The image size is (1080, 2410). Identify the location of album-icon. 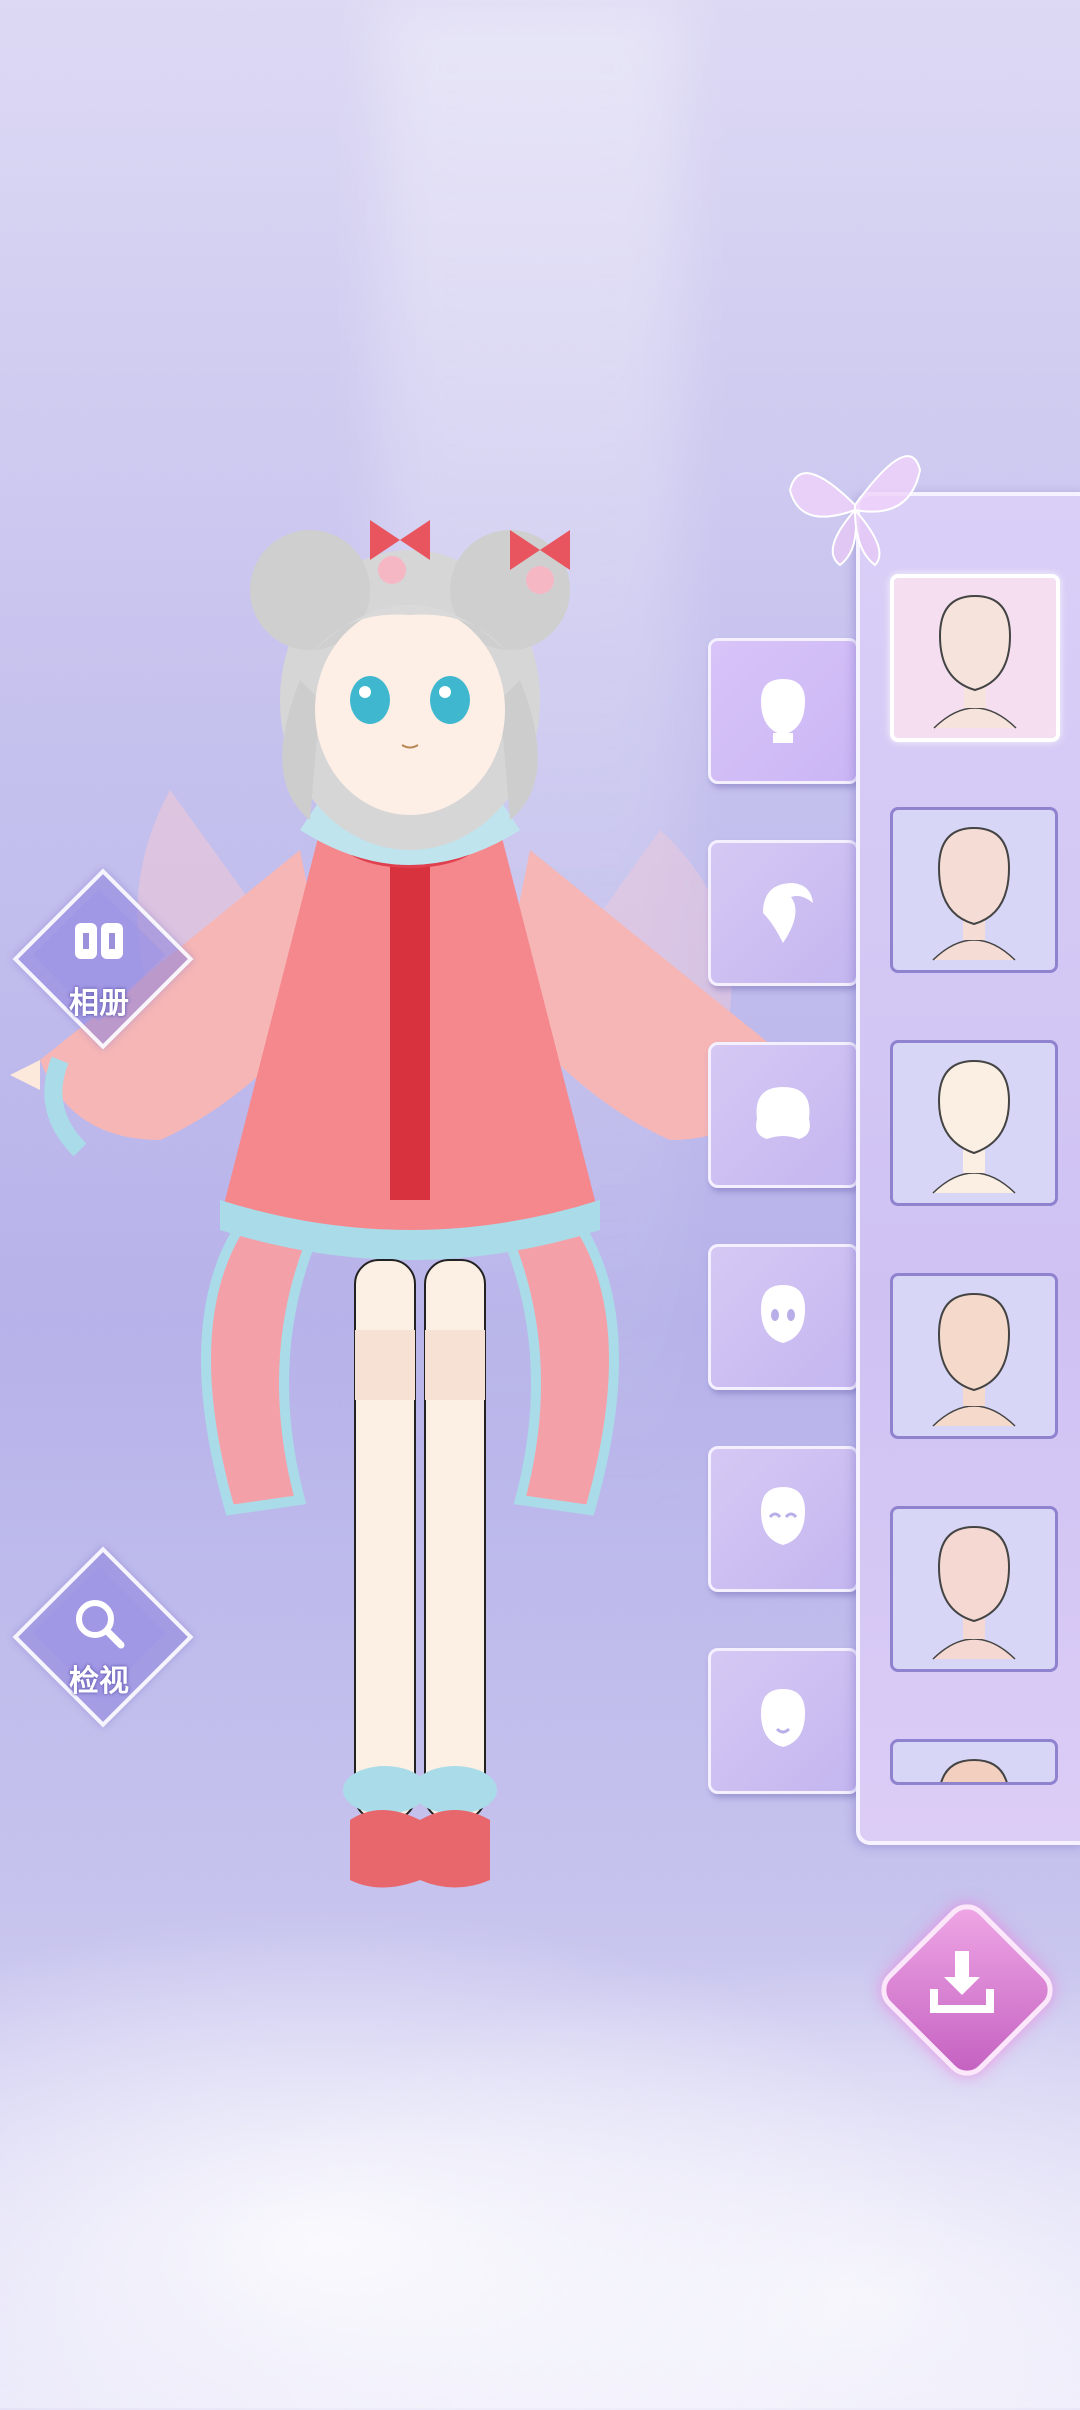
(99, 941).